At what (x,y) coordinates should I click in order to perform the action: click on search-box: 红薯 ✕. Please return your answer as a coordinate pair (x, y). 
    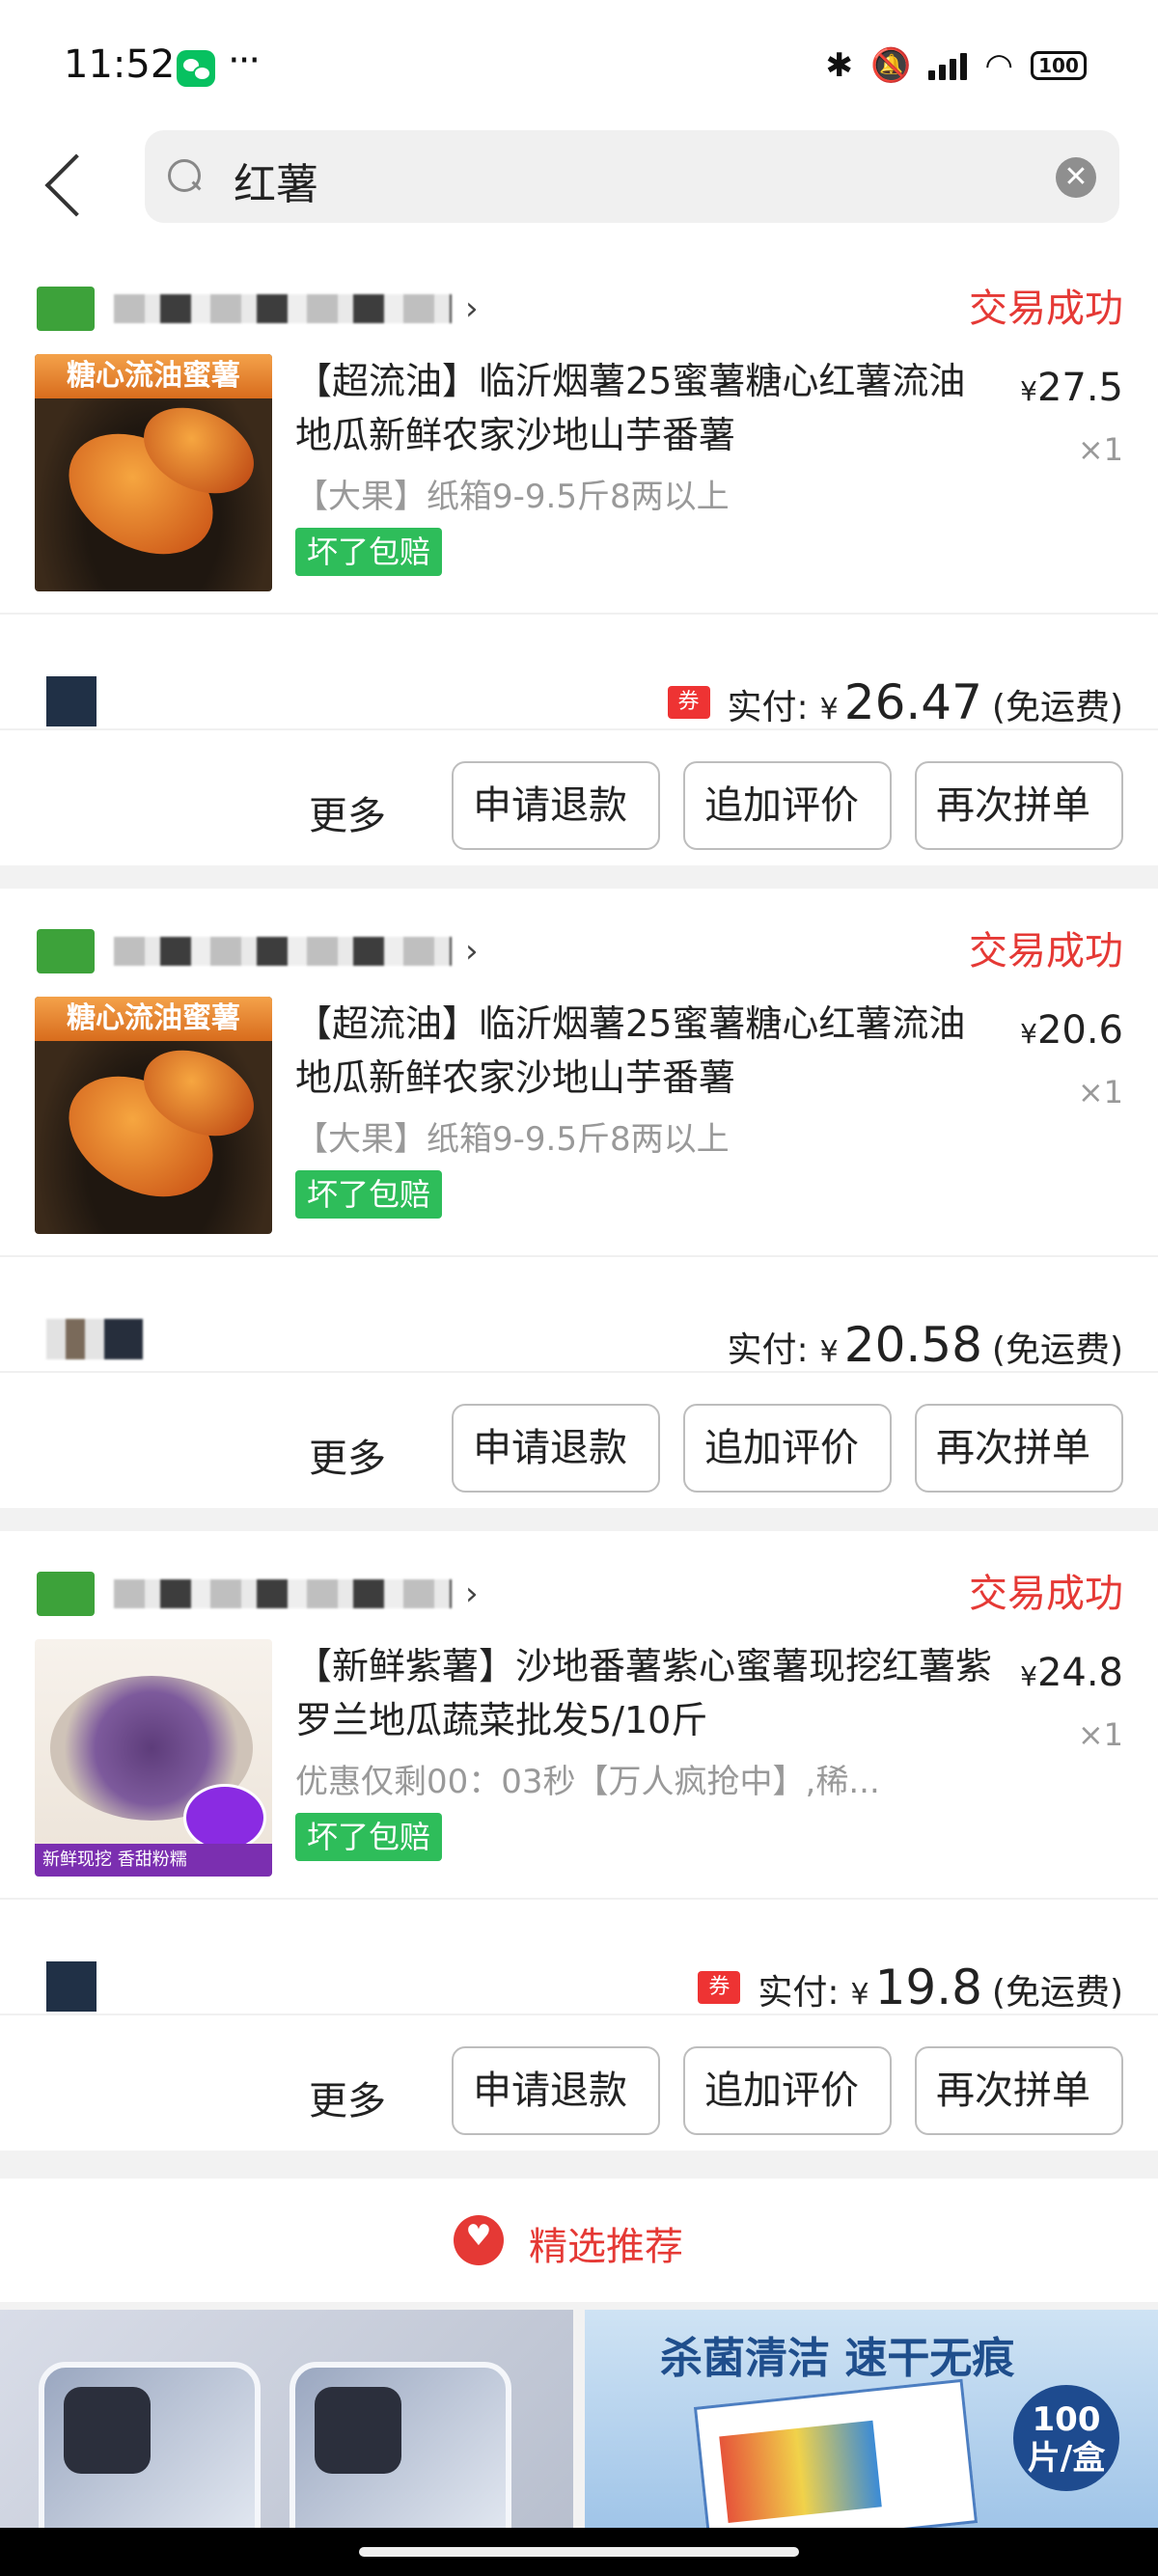
    Looking at the image, I should click on (632, 176).